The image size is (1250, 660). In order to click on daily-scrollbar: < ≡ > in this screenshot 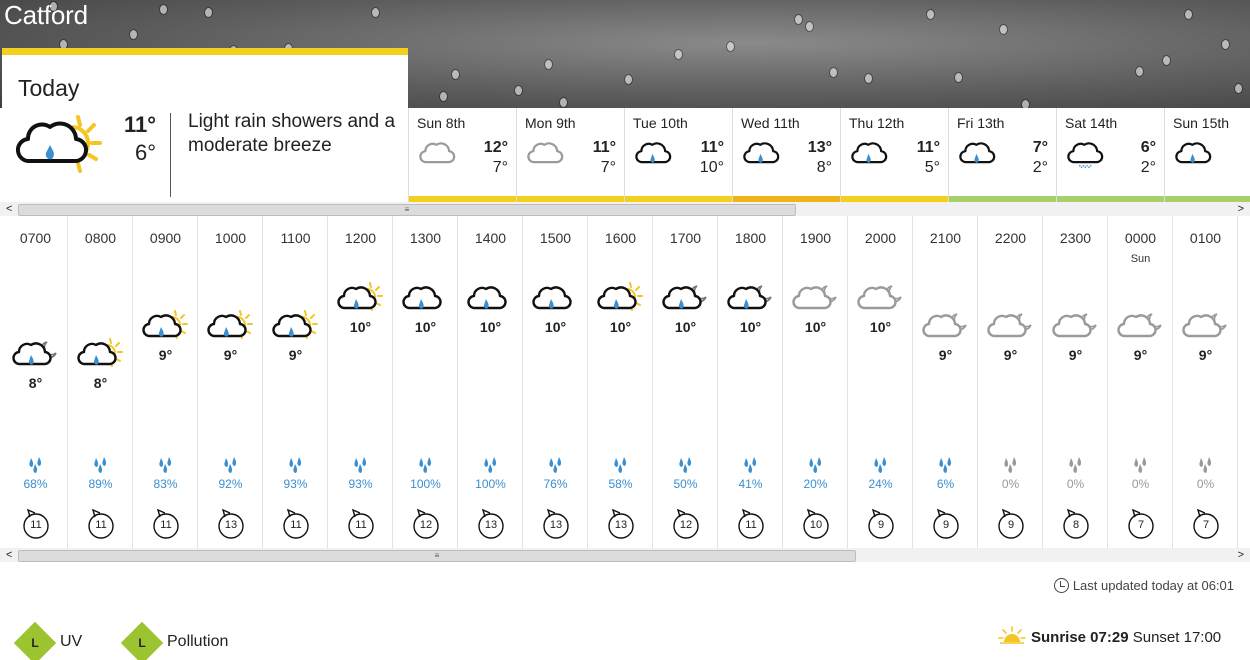, I will do `click(625, 209)`.